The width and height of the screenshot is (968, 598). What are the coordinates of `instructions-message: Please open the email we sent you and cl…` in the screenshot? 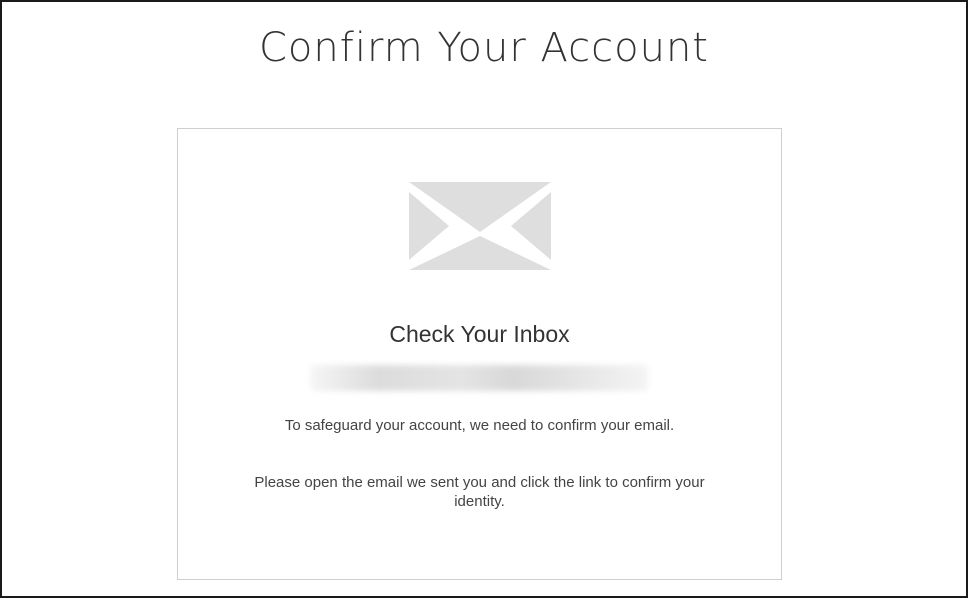 It's located at (479, 492).